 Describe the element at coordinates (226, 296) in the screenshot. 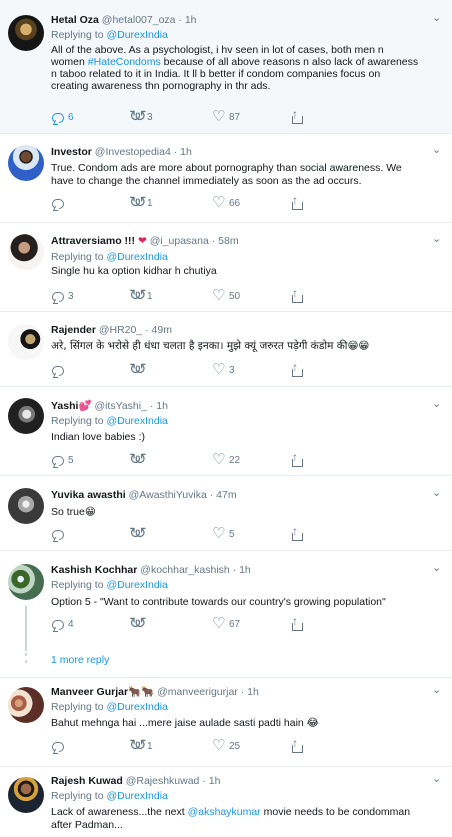

I see `like-button: ♡ 50` at that location.